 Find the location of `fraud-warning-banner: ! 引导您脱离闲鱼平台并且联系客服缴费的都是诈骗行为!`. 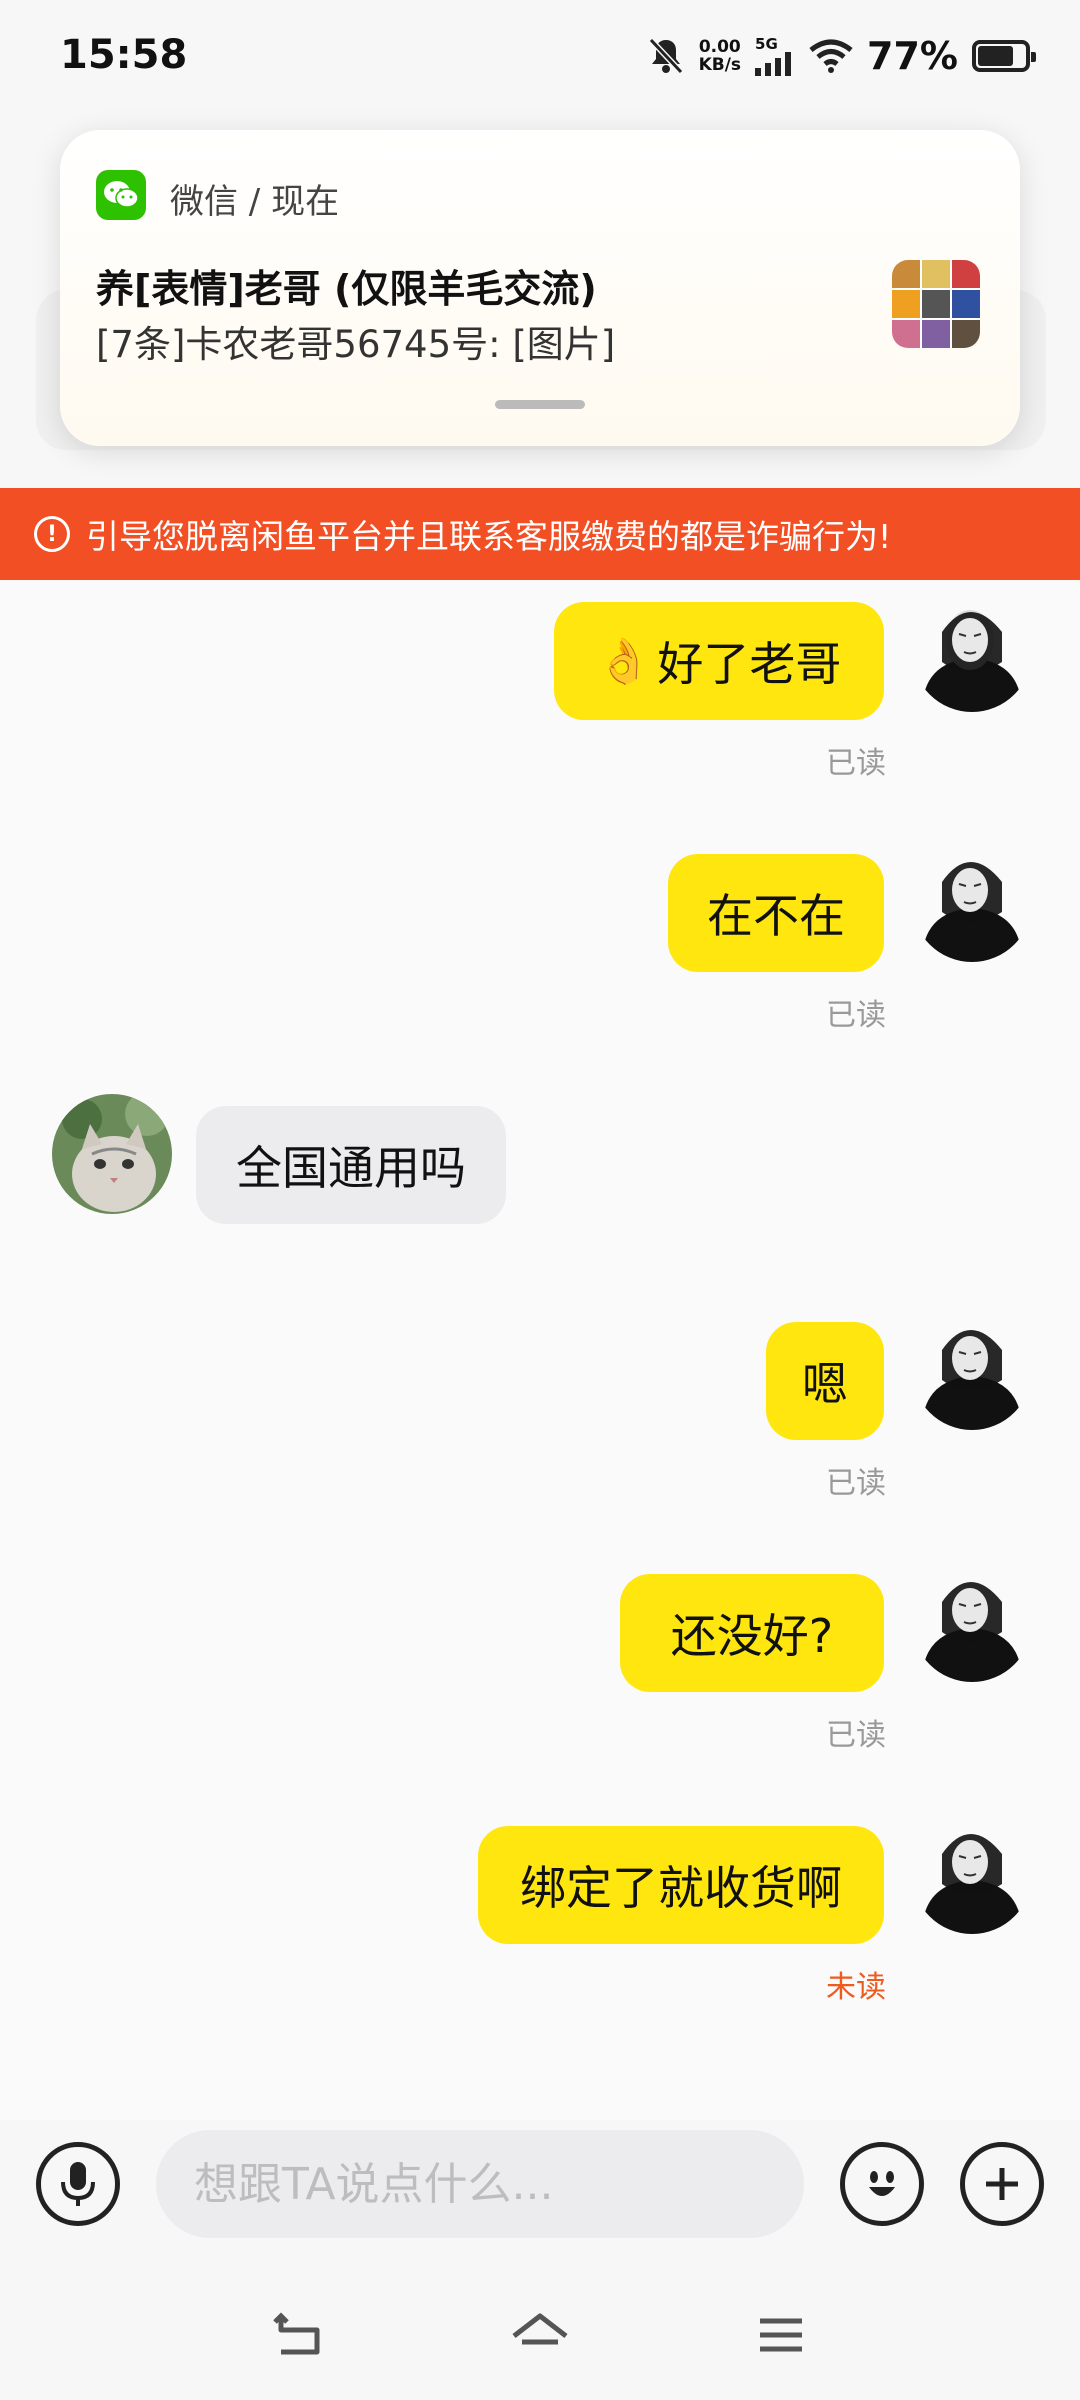

fraud-warning-banner: ! 引导您脱离闲鱼平台并且联系客服缴费的都是诈骗行为! is located at coordinates (540, 534).